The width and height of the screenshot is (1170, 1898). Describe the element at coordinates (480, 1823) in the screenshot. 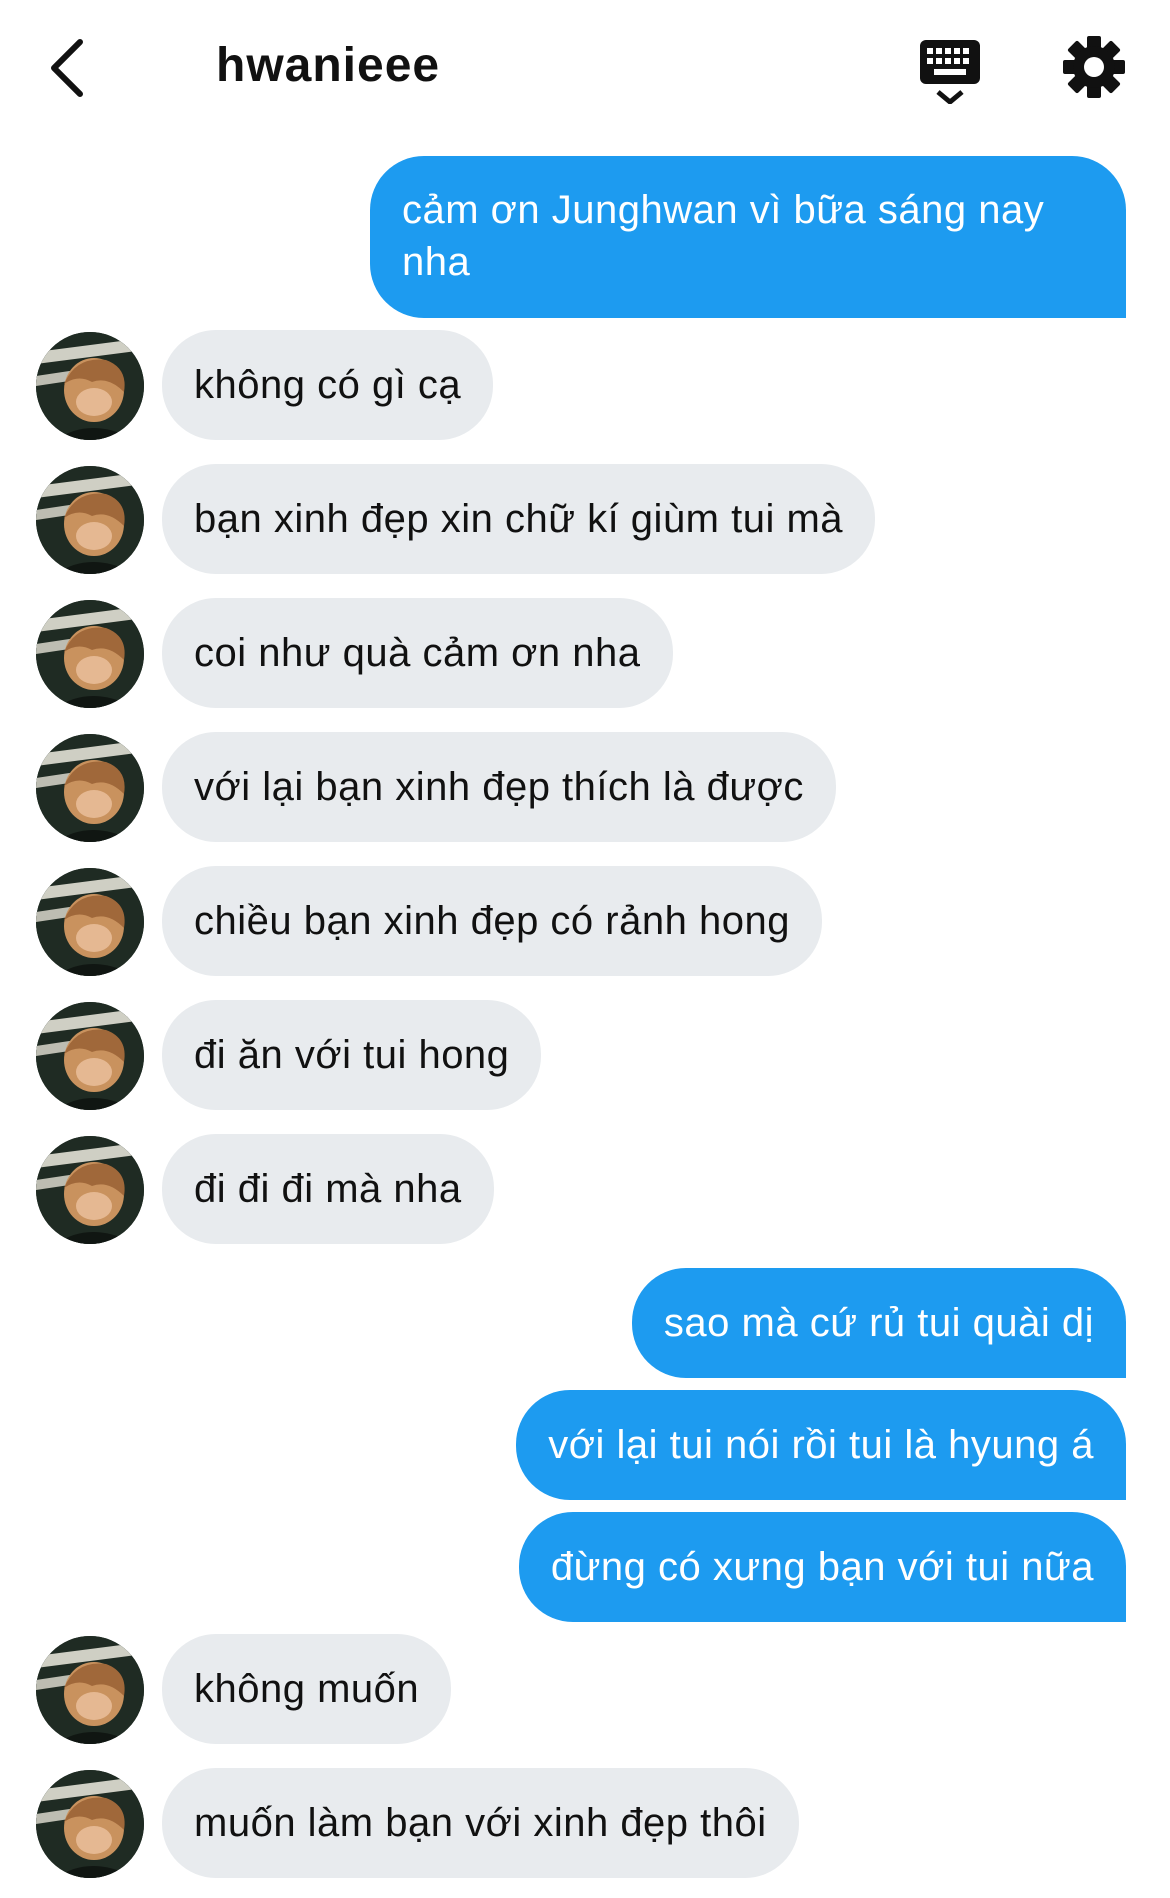

I see `message-bubble-incoming: muốn làm bạn với xinh đẹp thôi` at that location.